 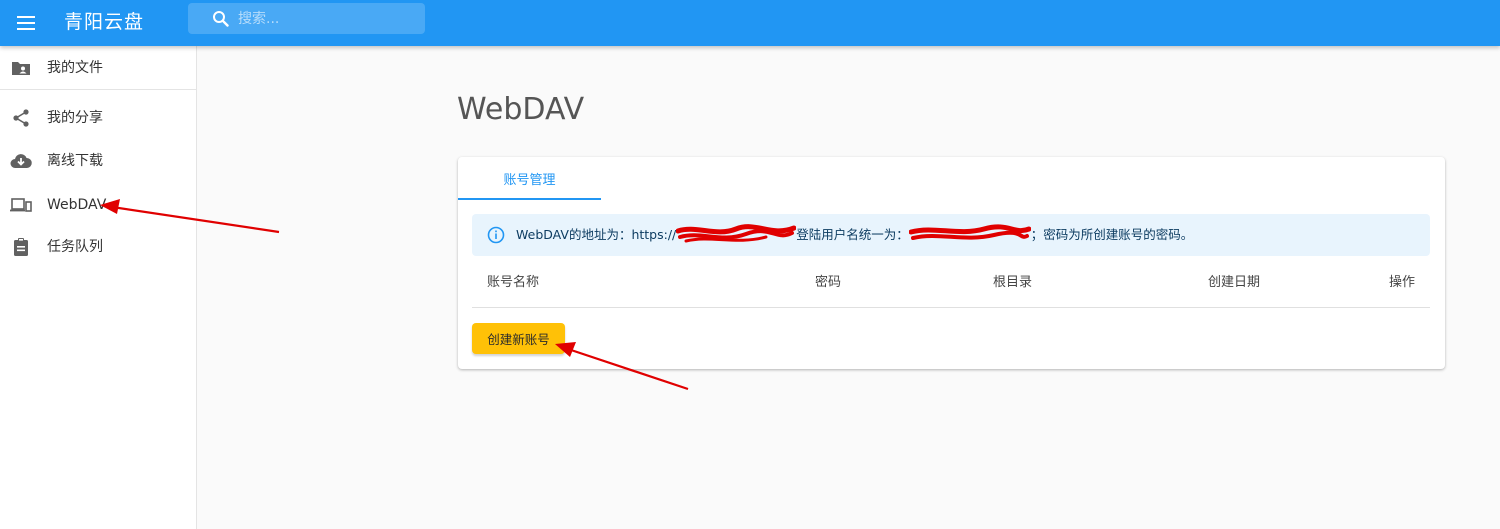 I want to click on column-header-created-date: 创建日期, so click(x=1234, y=282).